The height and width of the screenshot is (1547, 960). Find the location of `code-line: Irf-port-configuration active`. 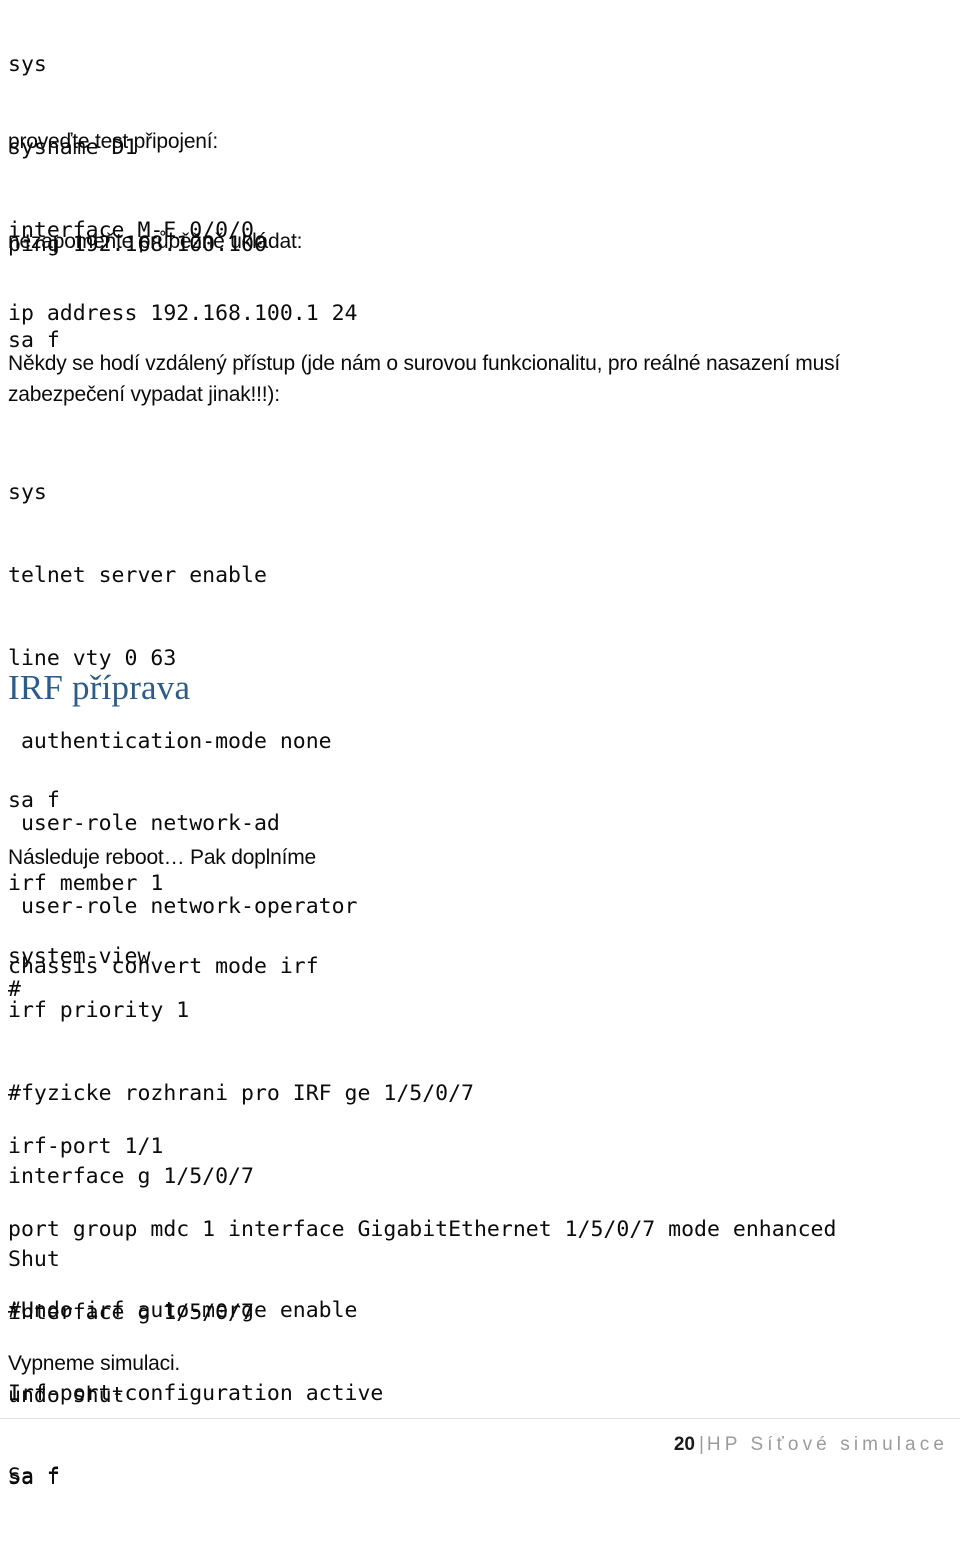

code-line: Irf-port-configuration active is located at coordinates (196, 1393).